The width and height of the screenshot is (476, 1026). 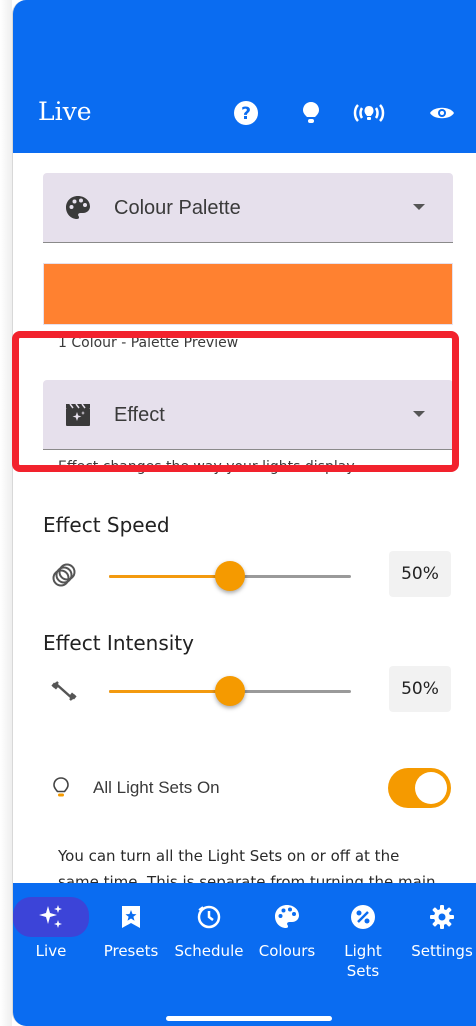 I want to click on effect-speed-thumb, so click(x=230, y=576).